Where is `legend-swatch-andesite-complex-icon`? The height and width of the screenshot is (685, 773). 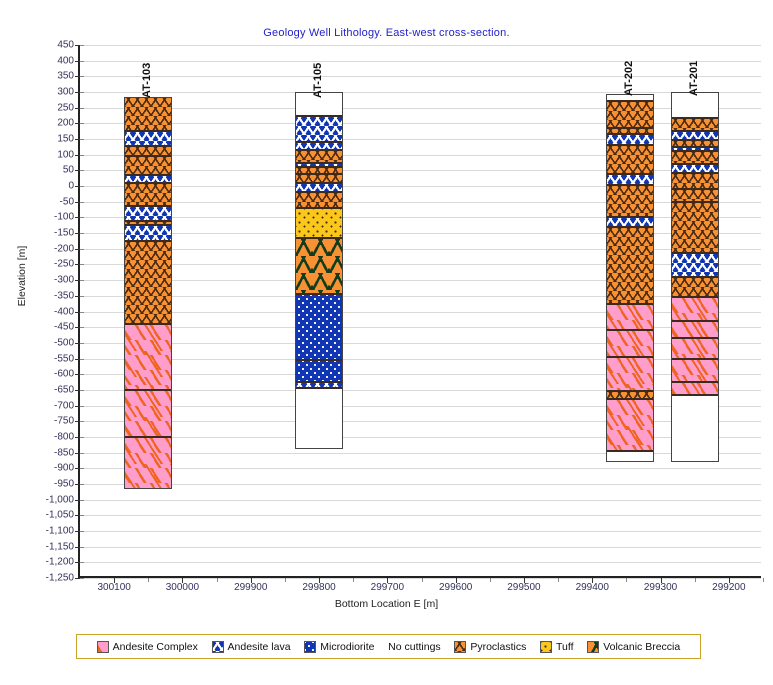
legend-swatch-andesite-complex-icon is located at coordinates (102, 646).